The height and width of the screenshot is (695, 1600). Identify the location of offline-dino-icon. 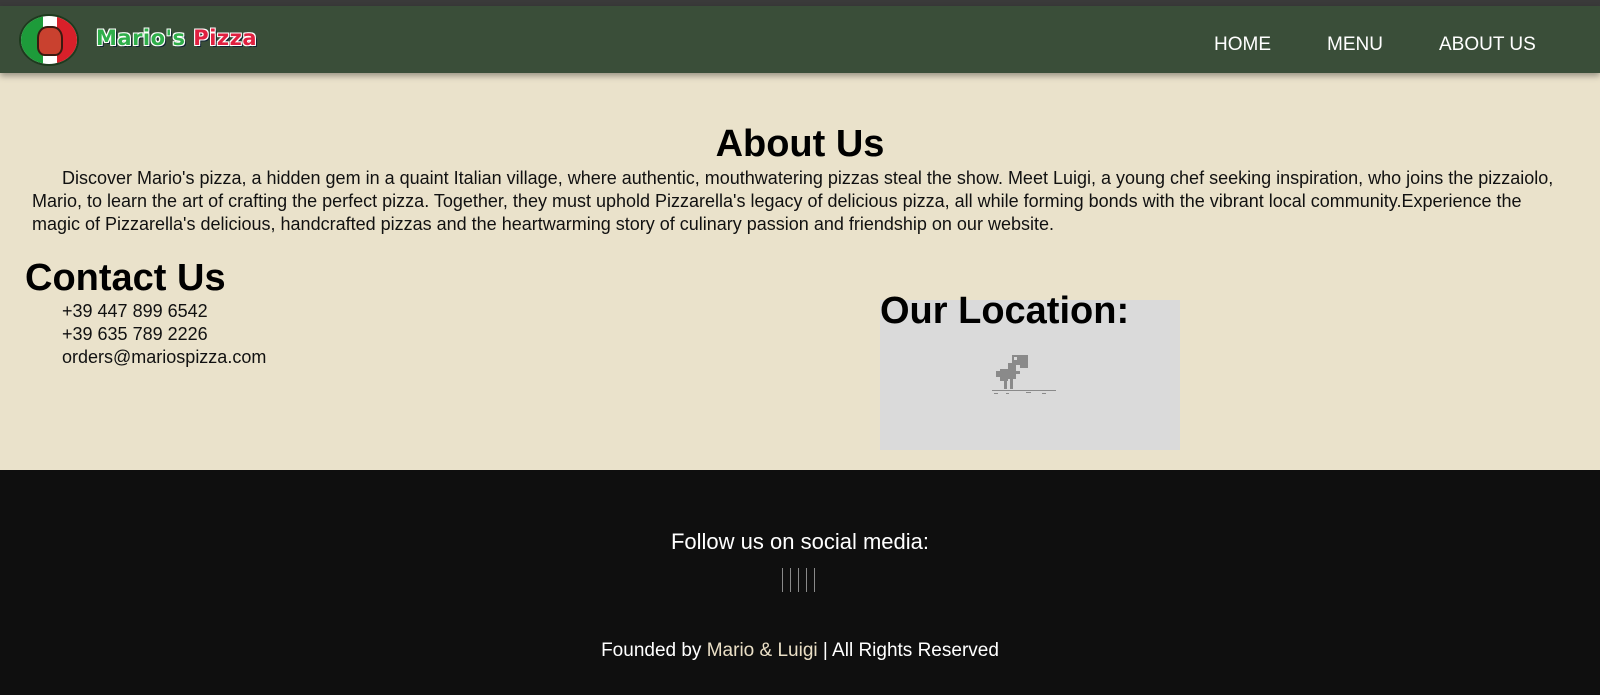
(1024, 374).